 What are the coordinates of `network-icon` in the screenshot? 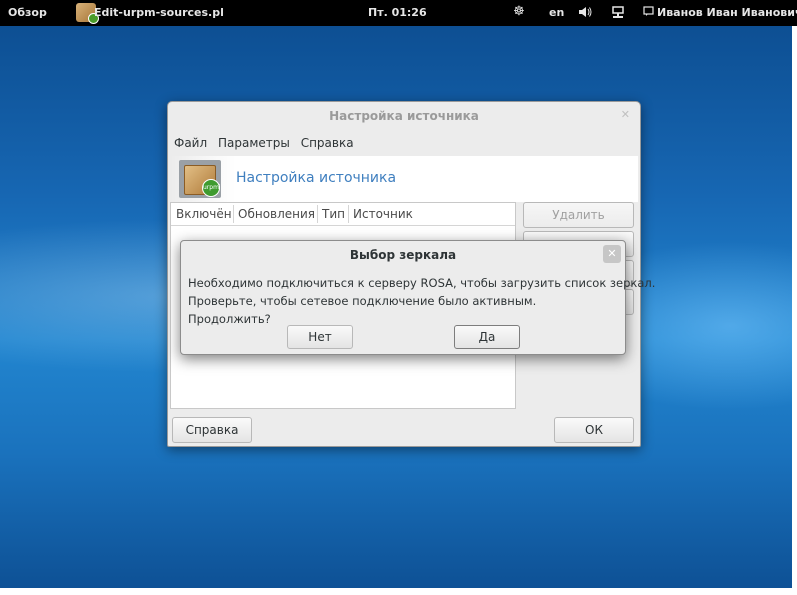 It's located at (618, 14).